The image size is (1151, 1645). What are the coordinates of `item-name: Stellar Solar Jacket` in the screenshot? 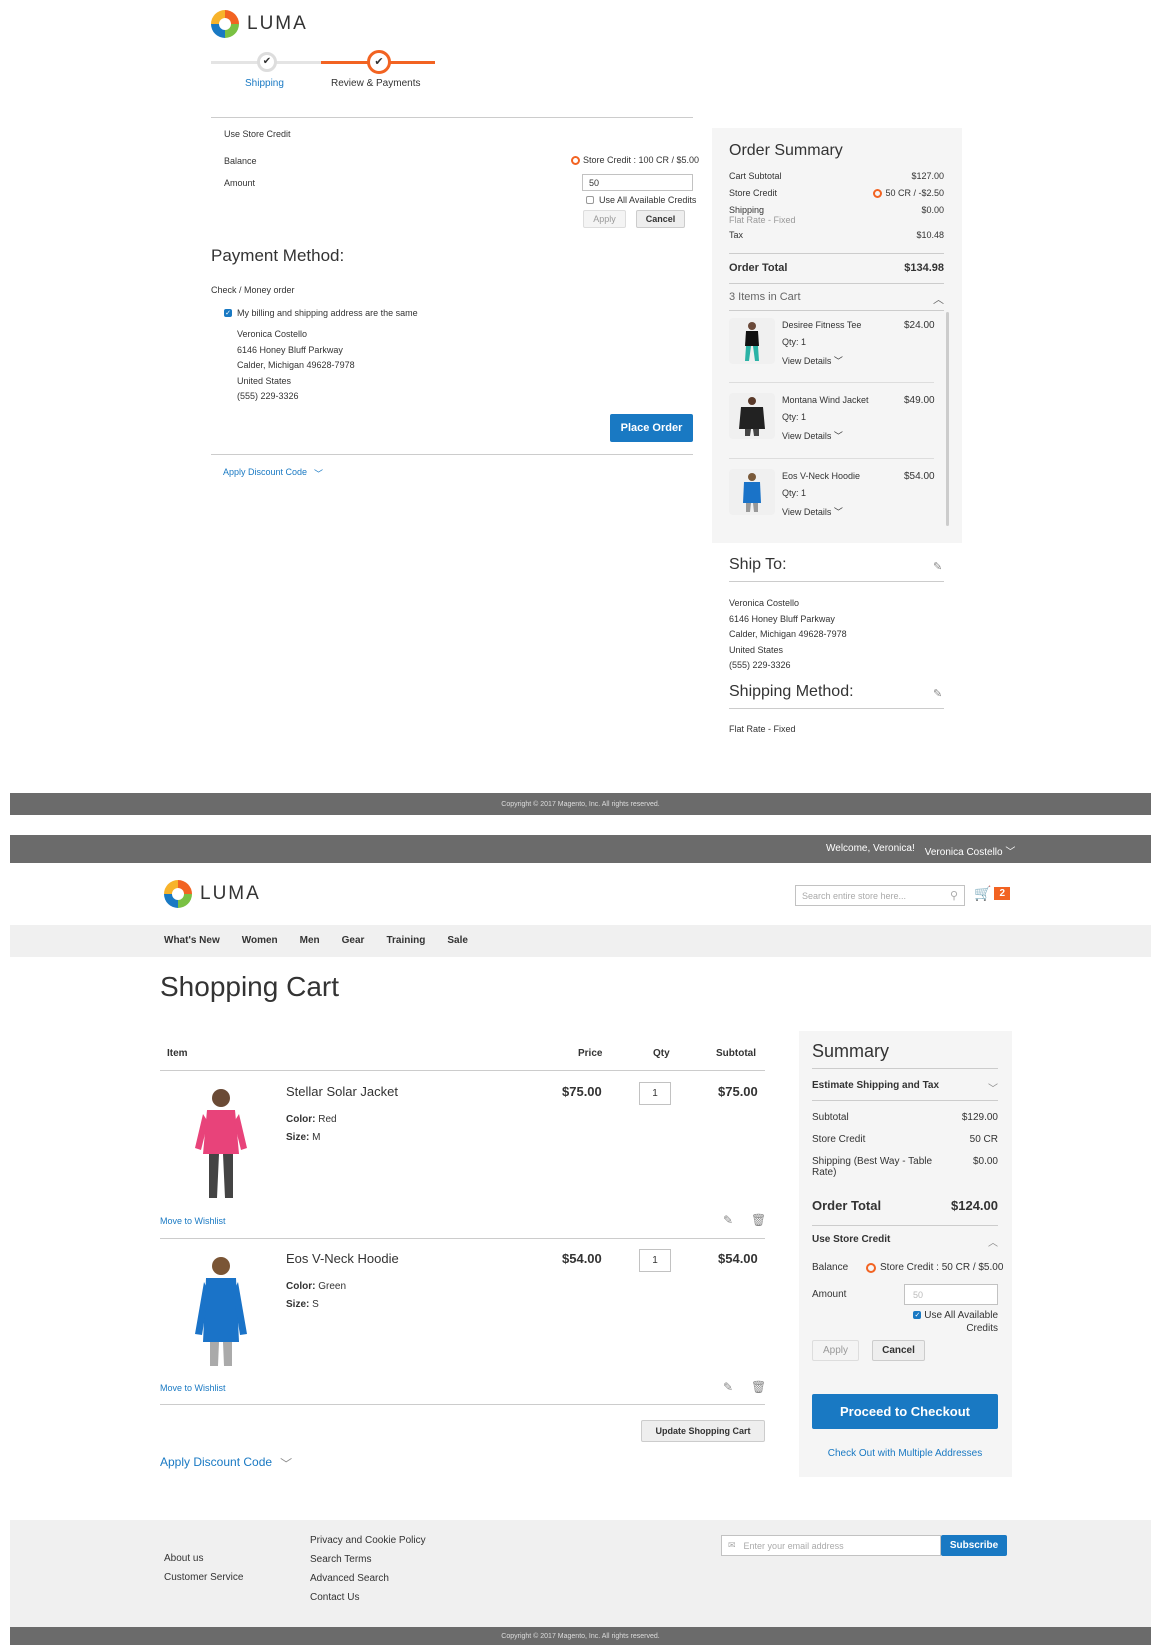 It's located at (342, 1091).